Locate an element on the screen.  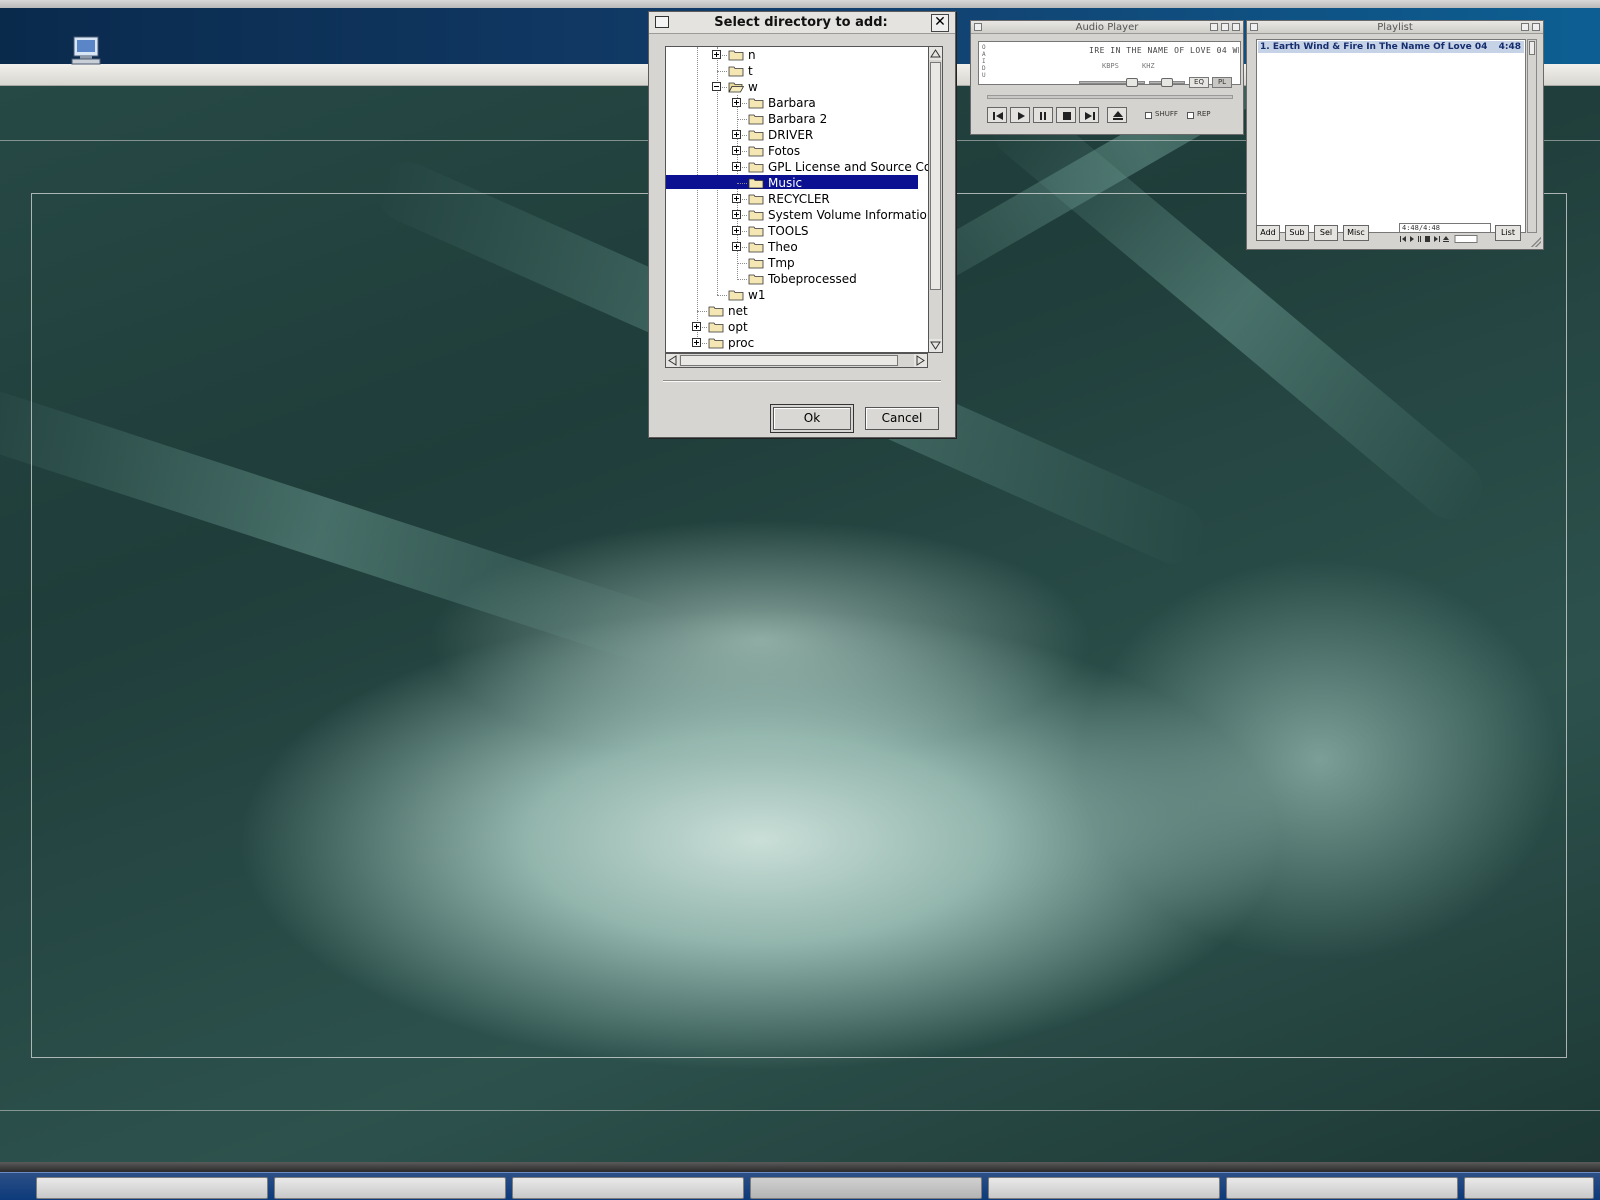
tree-item: System Volume Information is located at coordinates (797, 215).